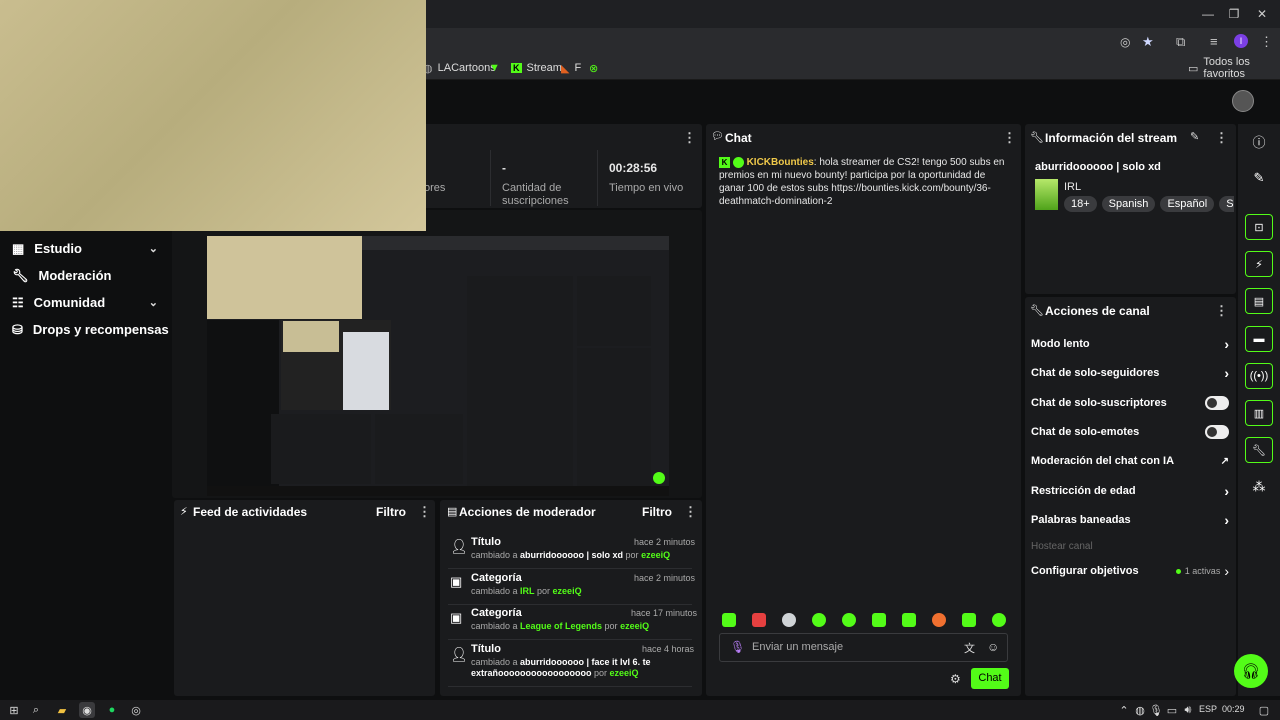  I want to click on profile-avatar: I, so click(1241, 41).